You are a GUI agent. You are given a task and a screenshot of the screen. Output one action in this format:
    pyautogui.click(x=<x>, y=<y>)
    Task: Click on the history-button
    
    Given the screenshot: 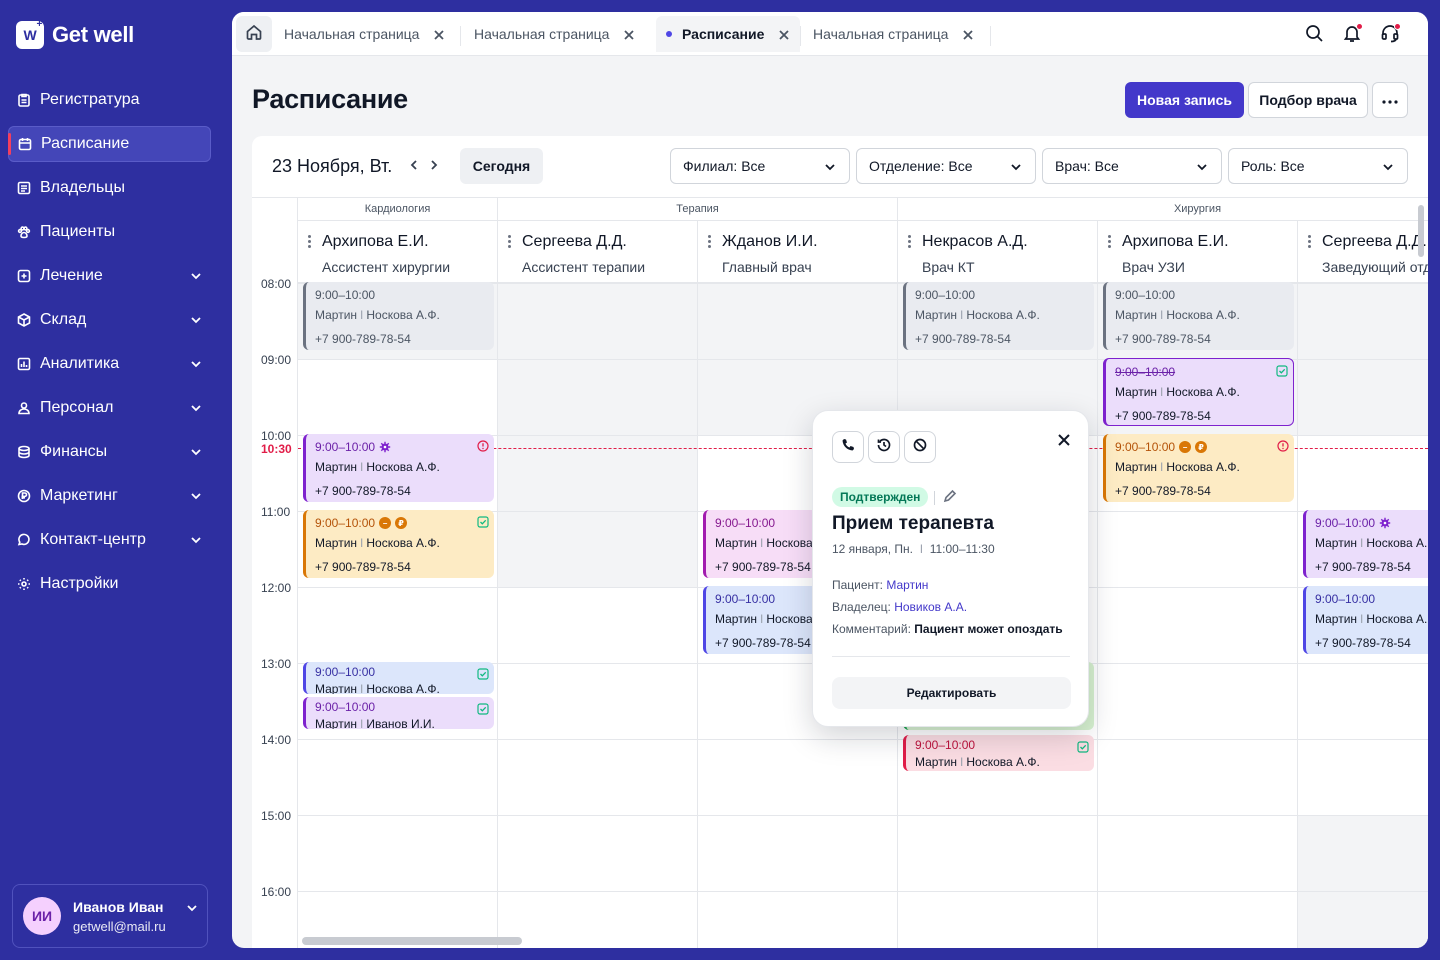 What is the action you would take?
    pyautogui.click(x=884, y=447)
    